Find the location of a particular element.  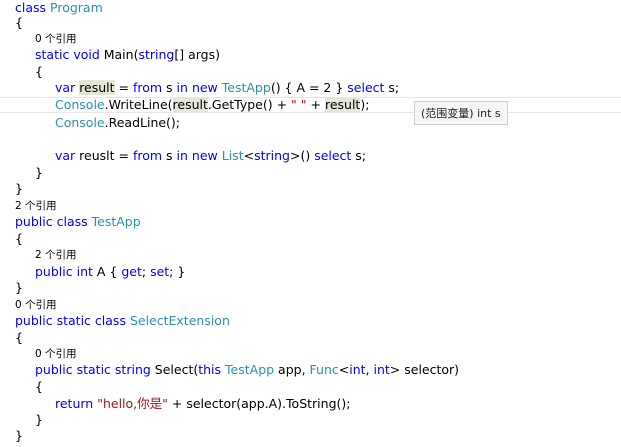

code-token: ; } is located at coordinates (177, 271).